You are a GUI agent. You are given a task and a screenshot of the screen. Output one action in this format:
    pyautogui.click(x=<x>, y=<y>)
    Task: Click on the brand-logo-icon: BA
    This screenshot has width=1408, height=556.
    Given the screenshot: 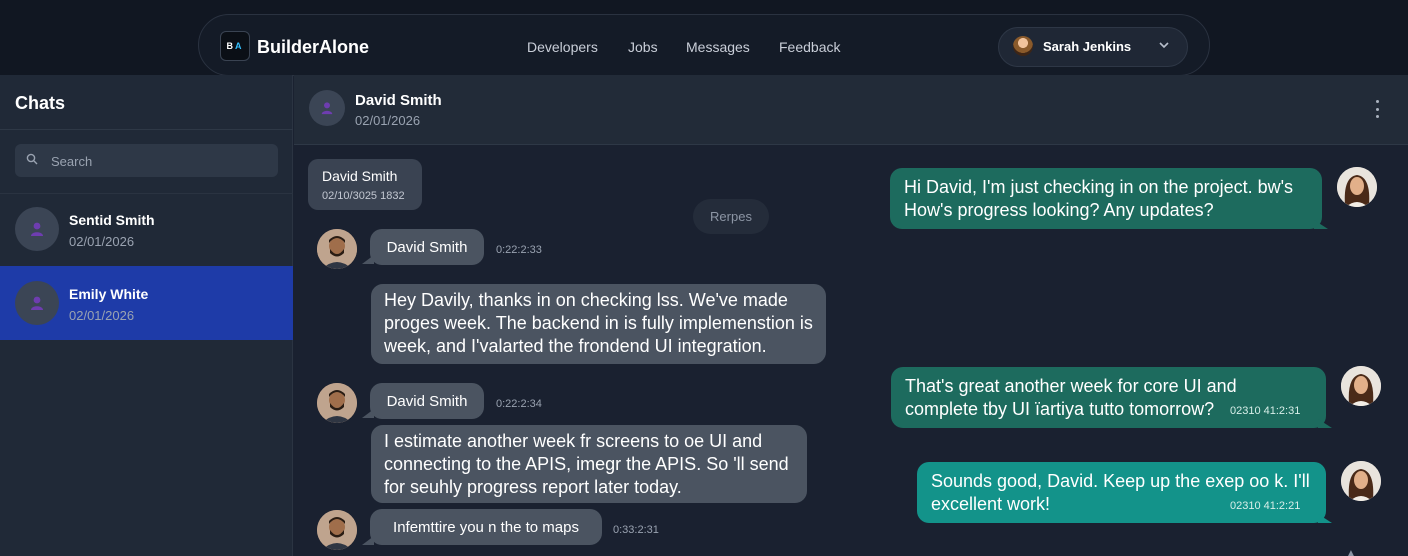 What is the action you would take?
    pyautogui.click(x=235, y=46)
    